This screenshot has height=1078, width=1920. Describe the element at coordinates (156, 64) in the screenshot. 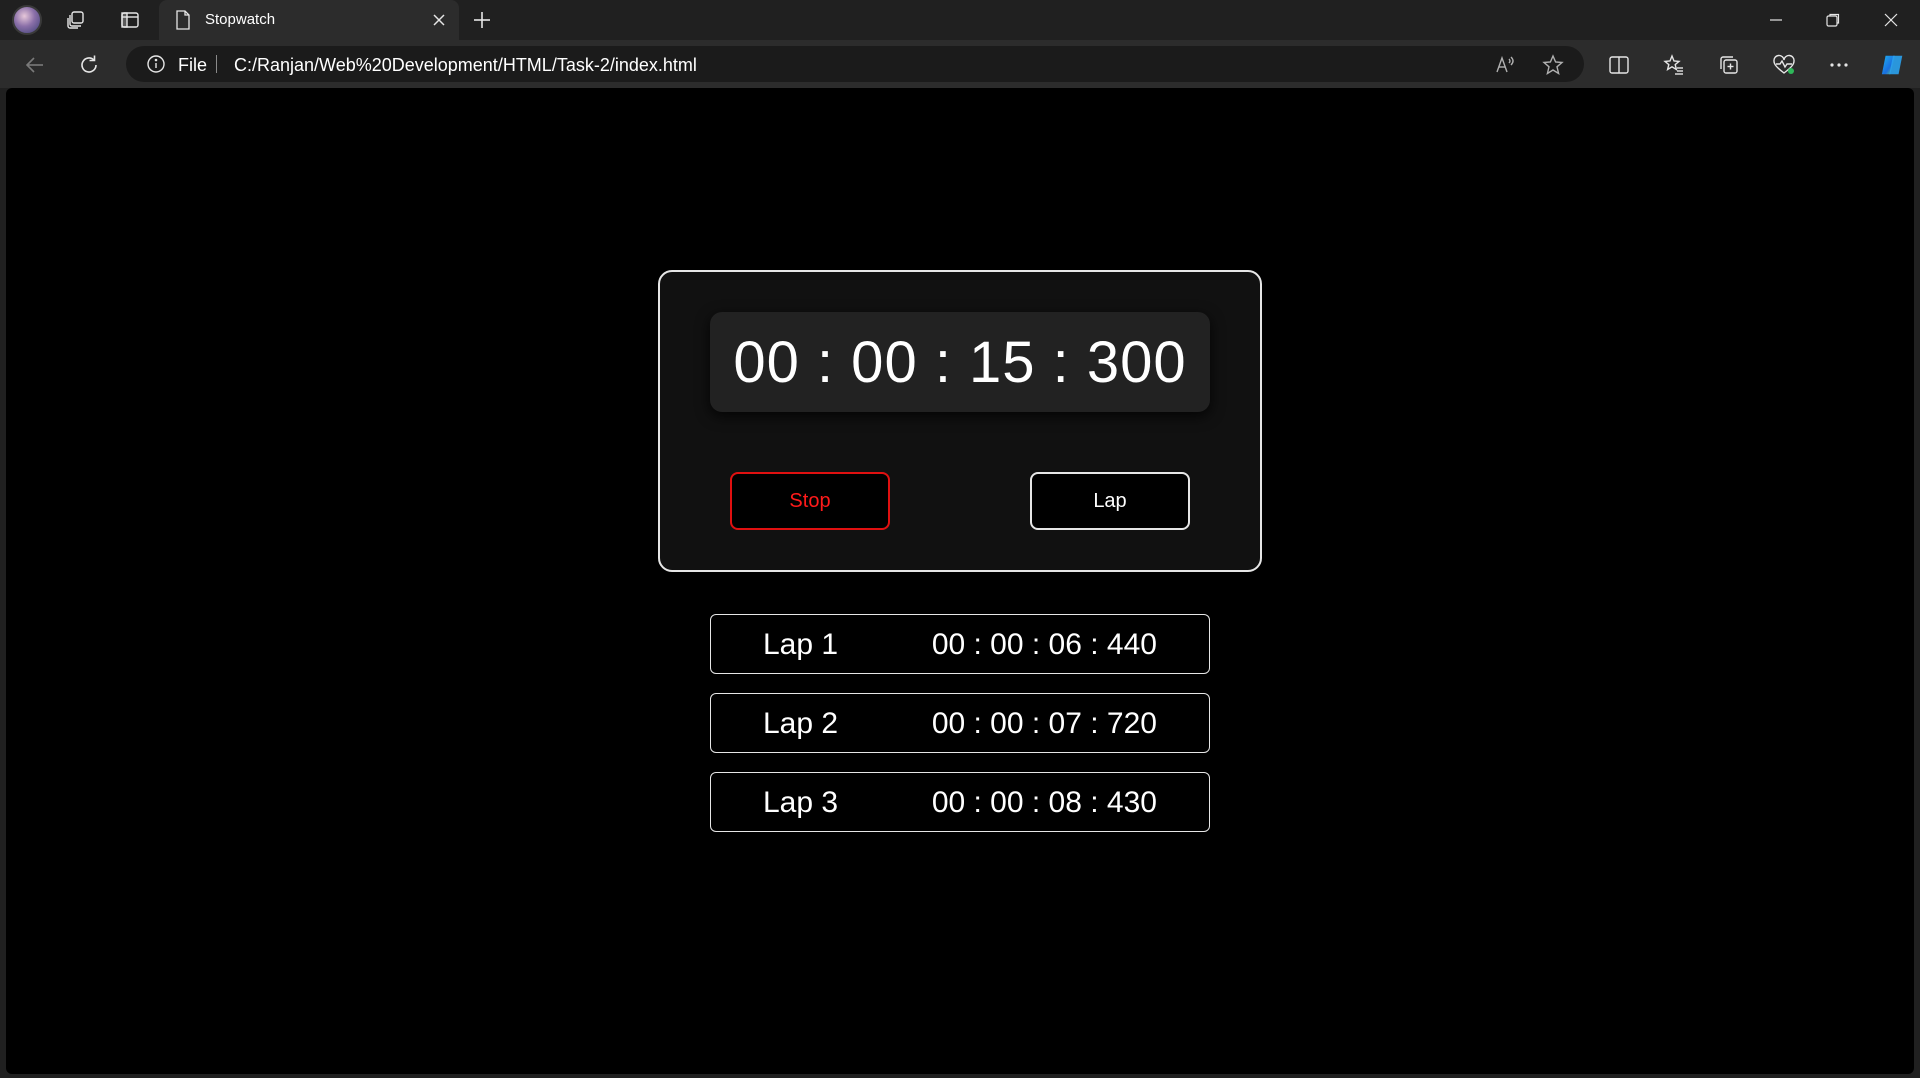

I see `info-icon` at that location.